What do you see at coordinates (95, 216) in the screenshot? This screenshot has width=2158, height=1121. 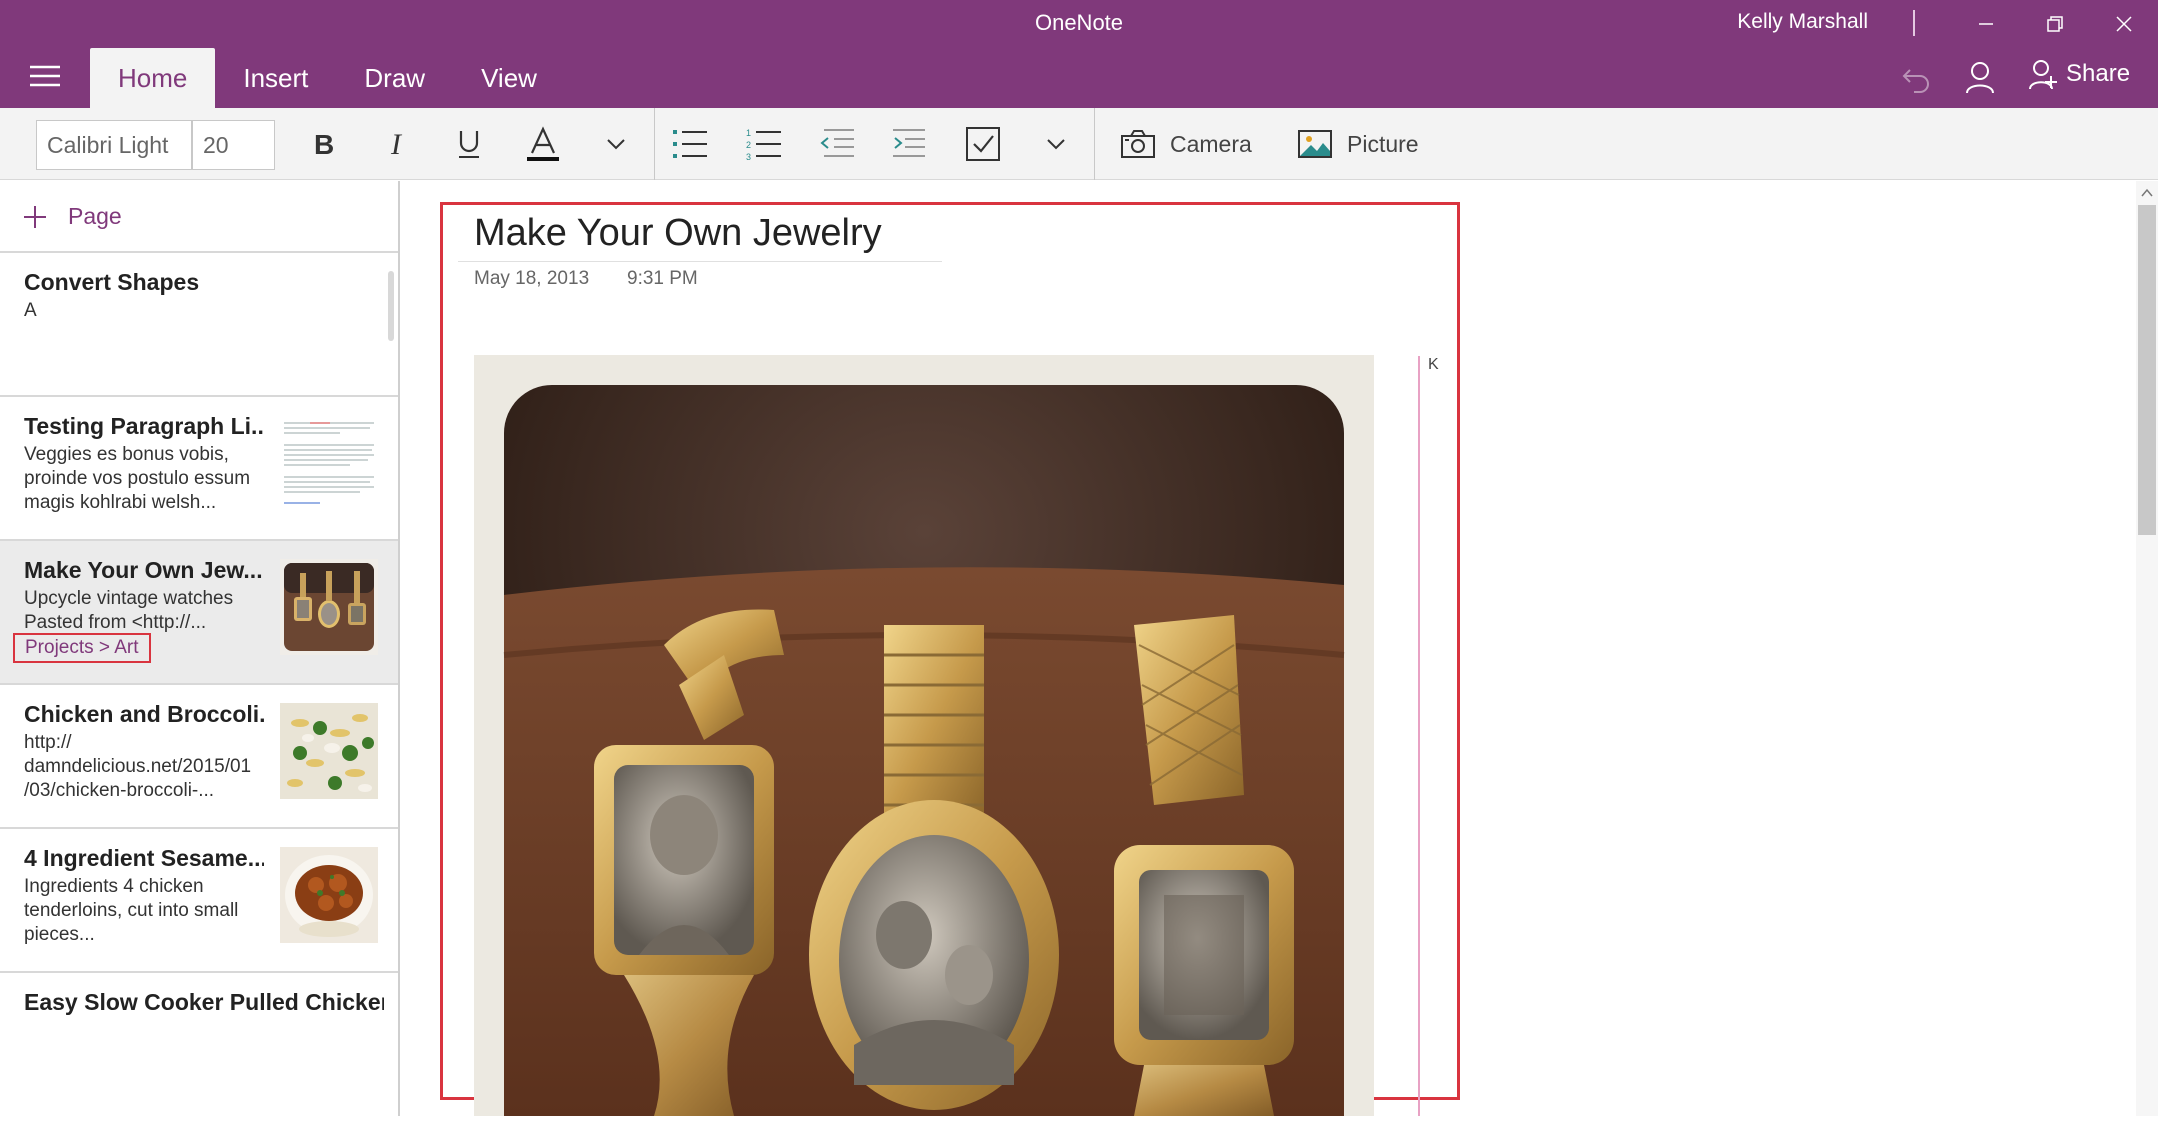 I see `add-page-label: Page` at bounding box center [95, 216].